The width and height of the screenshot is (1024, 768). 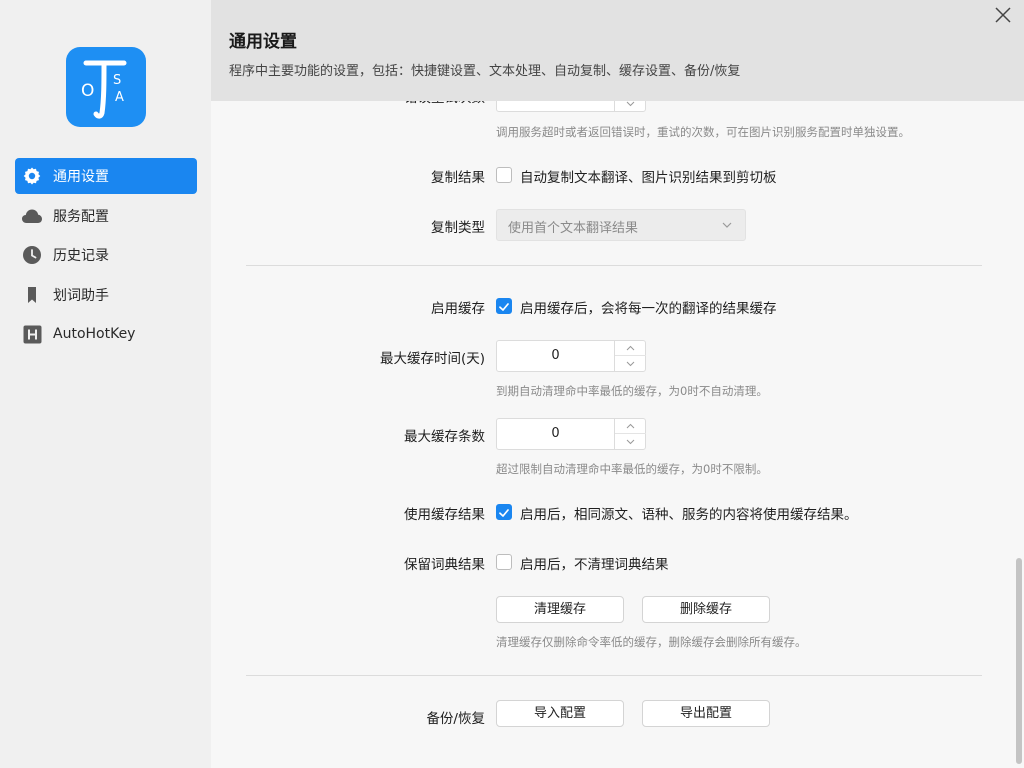 I want to click on sidebar-item-selection-assistant: 划词助手, so click(x=106, y=295).